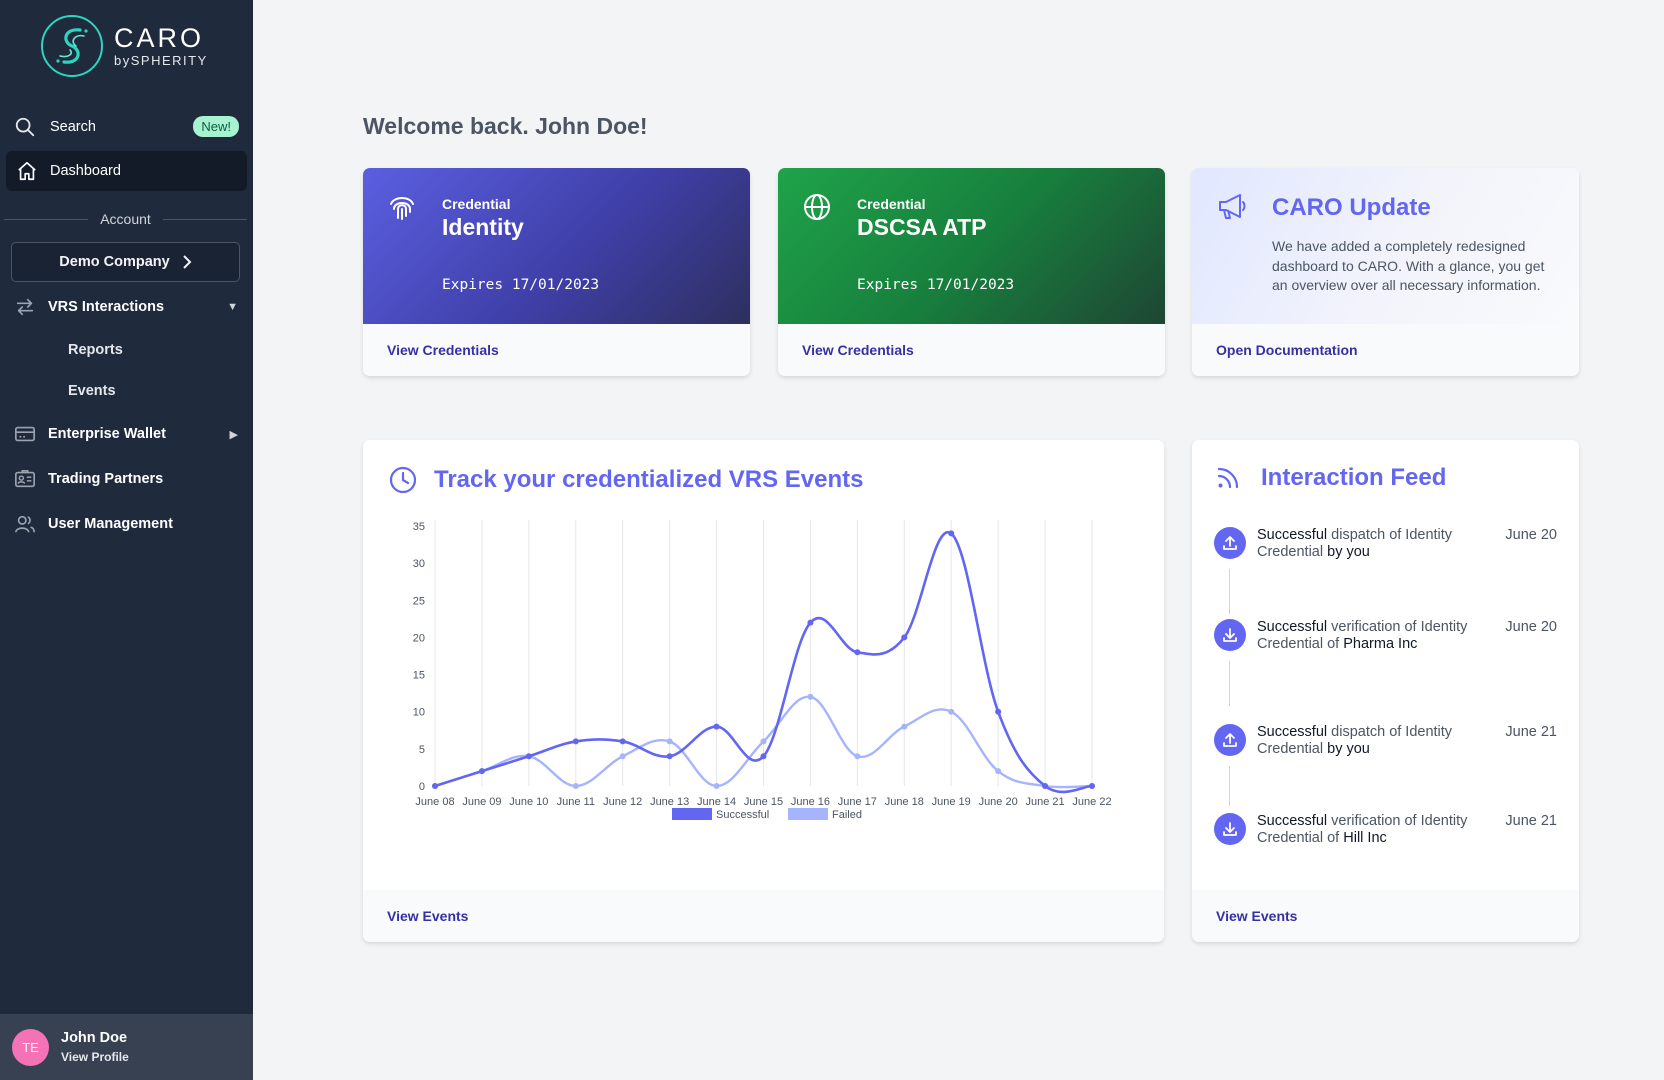 The height and width of the screenshot is (1080, 1664). What do you see at coordinates (110, 524) in the screenshot?
I see `sidebar-item-label: User Management` at bounding box center [110, 524].